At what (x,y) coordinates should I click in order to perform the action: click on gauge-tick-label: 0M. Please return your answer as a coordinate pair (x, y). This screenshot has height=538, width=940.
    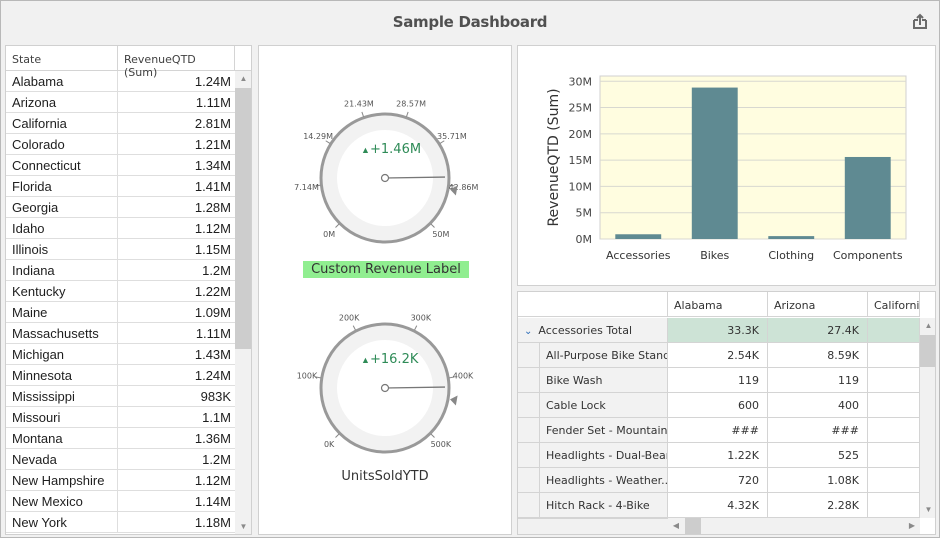
    Looking at the image, I should click on (329, 234).